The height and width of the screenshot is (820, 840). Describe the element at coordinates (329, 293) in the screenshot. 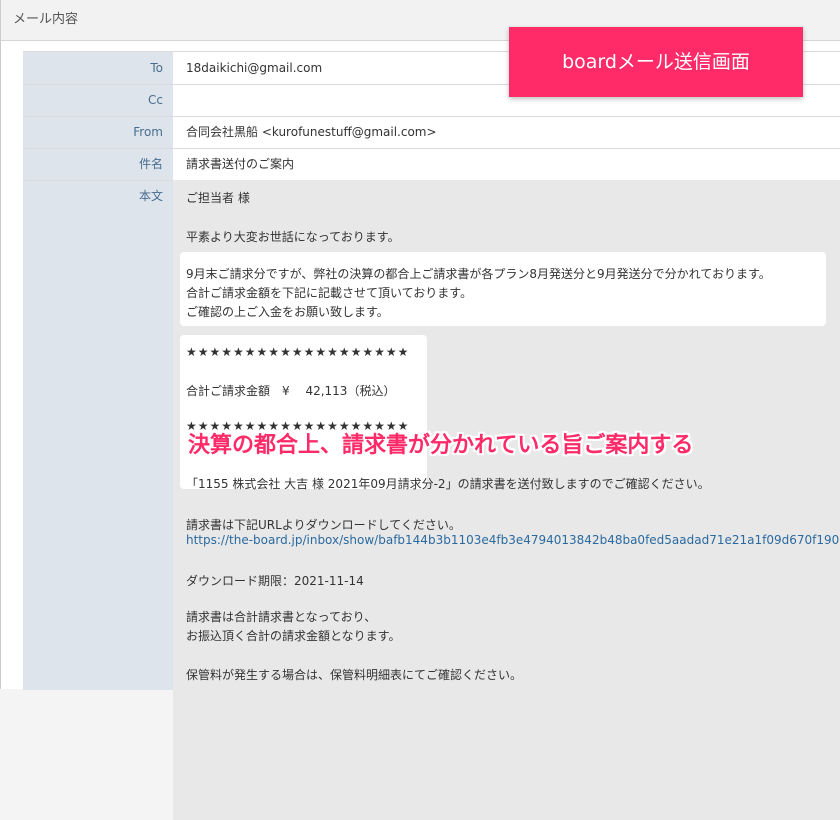

I see `notice-line-2: 合計ご請求金額を下記に記載させて頂いております。` at that location.